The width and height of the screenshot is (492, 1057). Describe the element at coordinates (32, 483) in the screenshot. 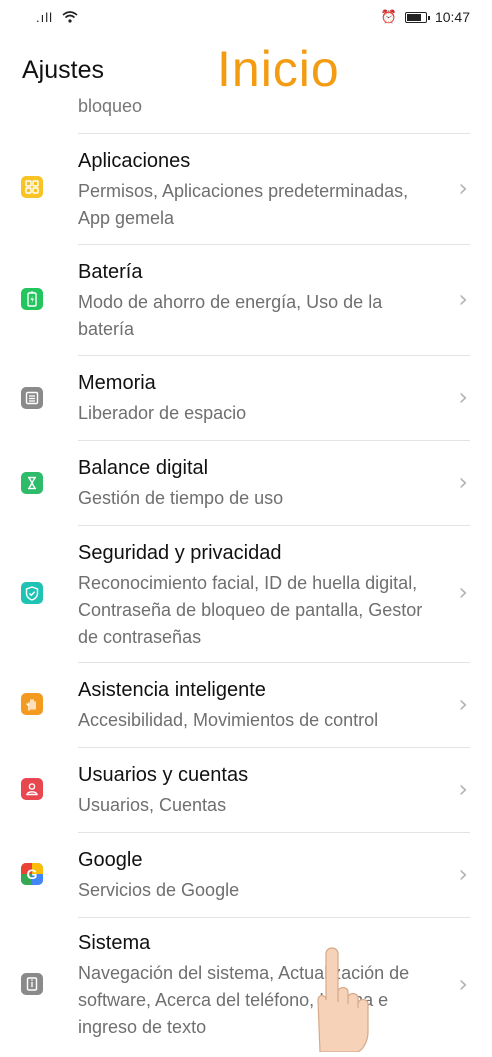

I see `hourglass-icon` at that location.